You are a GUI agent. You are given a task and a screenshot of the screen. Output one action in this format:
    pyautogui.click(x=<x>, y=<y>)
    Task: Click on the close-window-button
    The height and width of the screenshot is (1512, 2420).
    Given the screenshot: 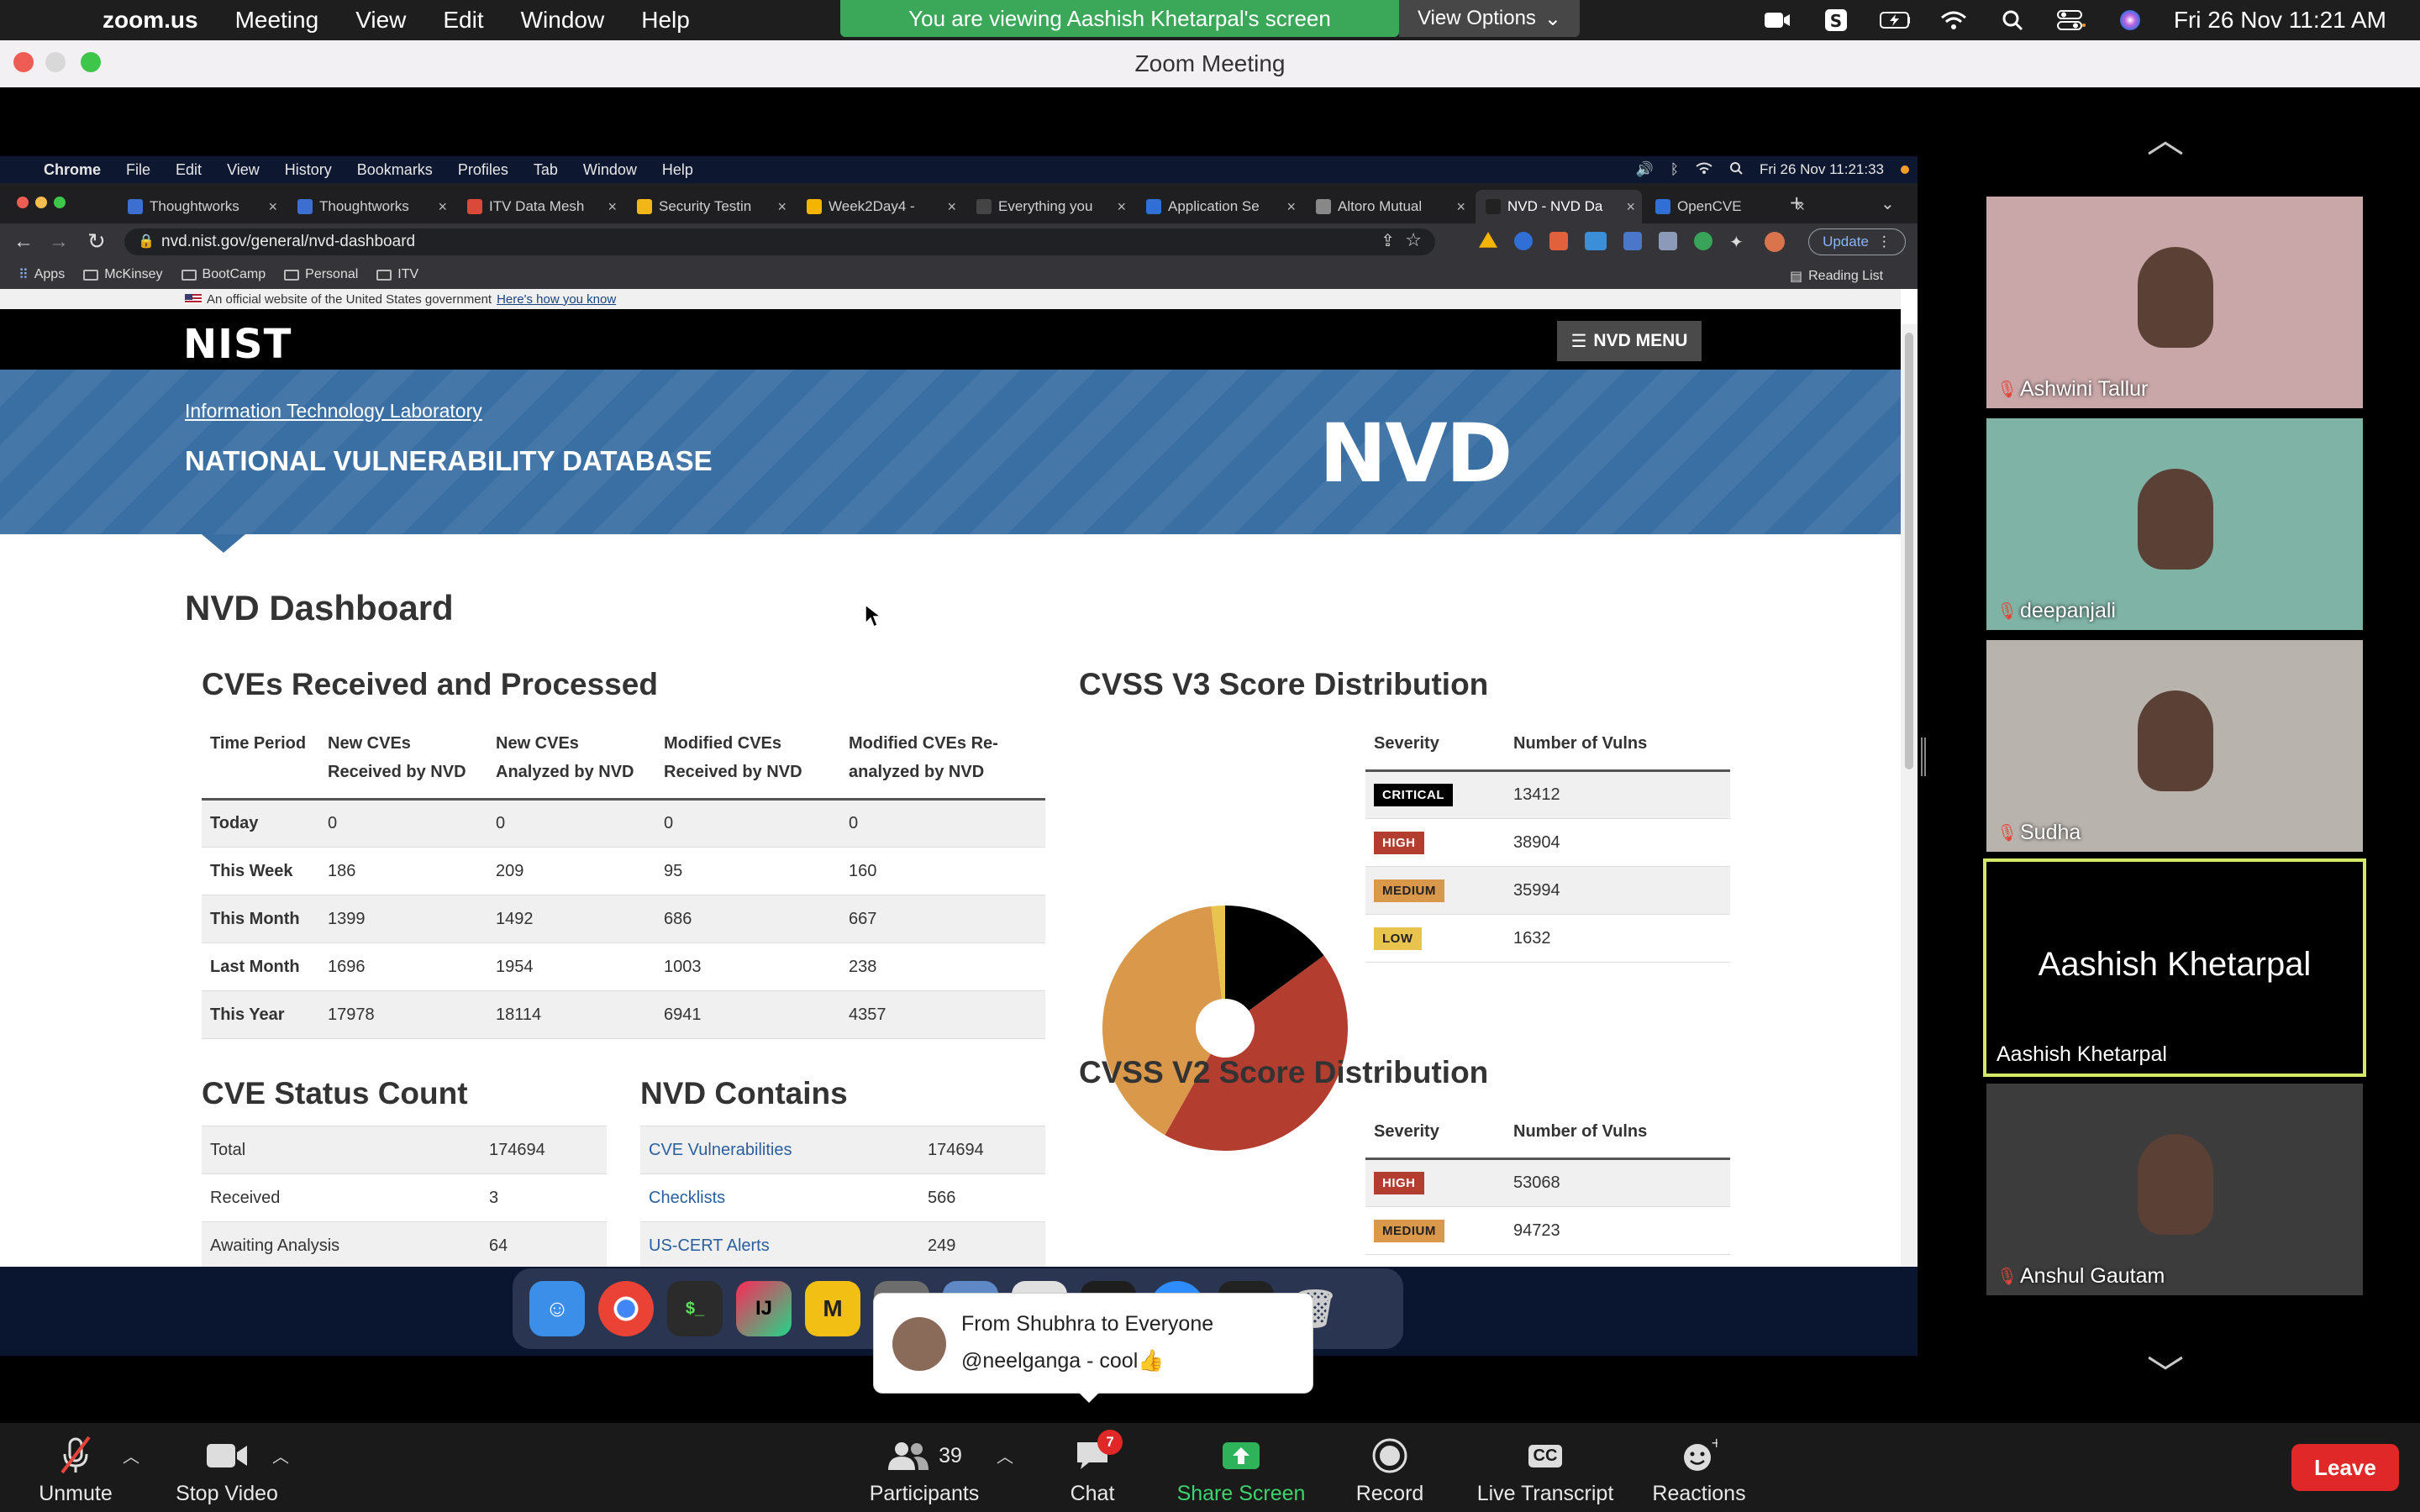 What is the action you would take?
    pyautogui.click(x=23, y=62)
    